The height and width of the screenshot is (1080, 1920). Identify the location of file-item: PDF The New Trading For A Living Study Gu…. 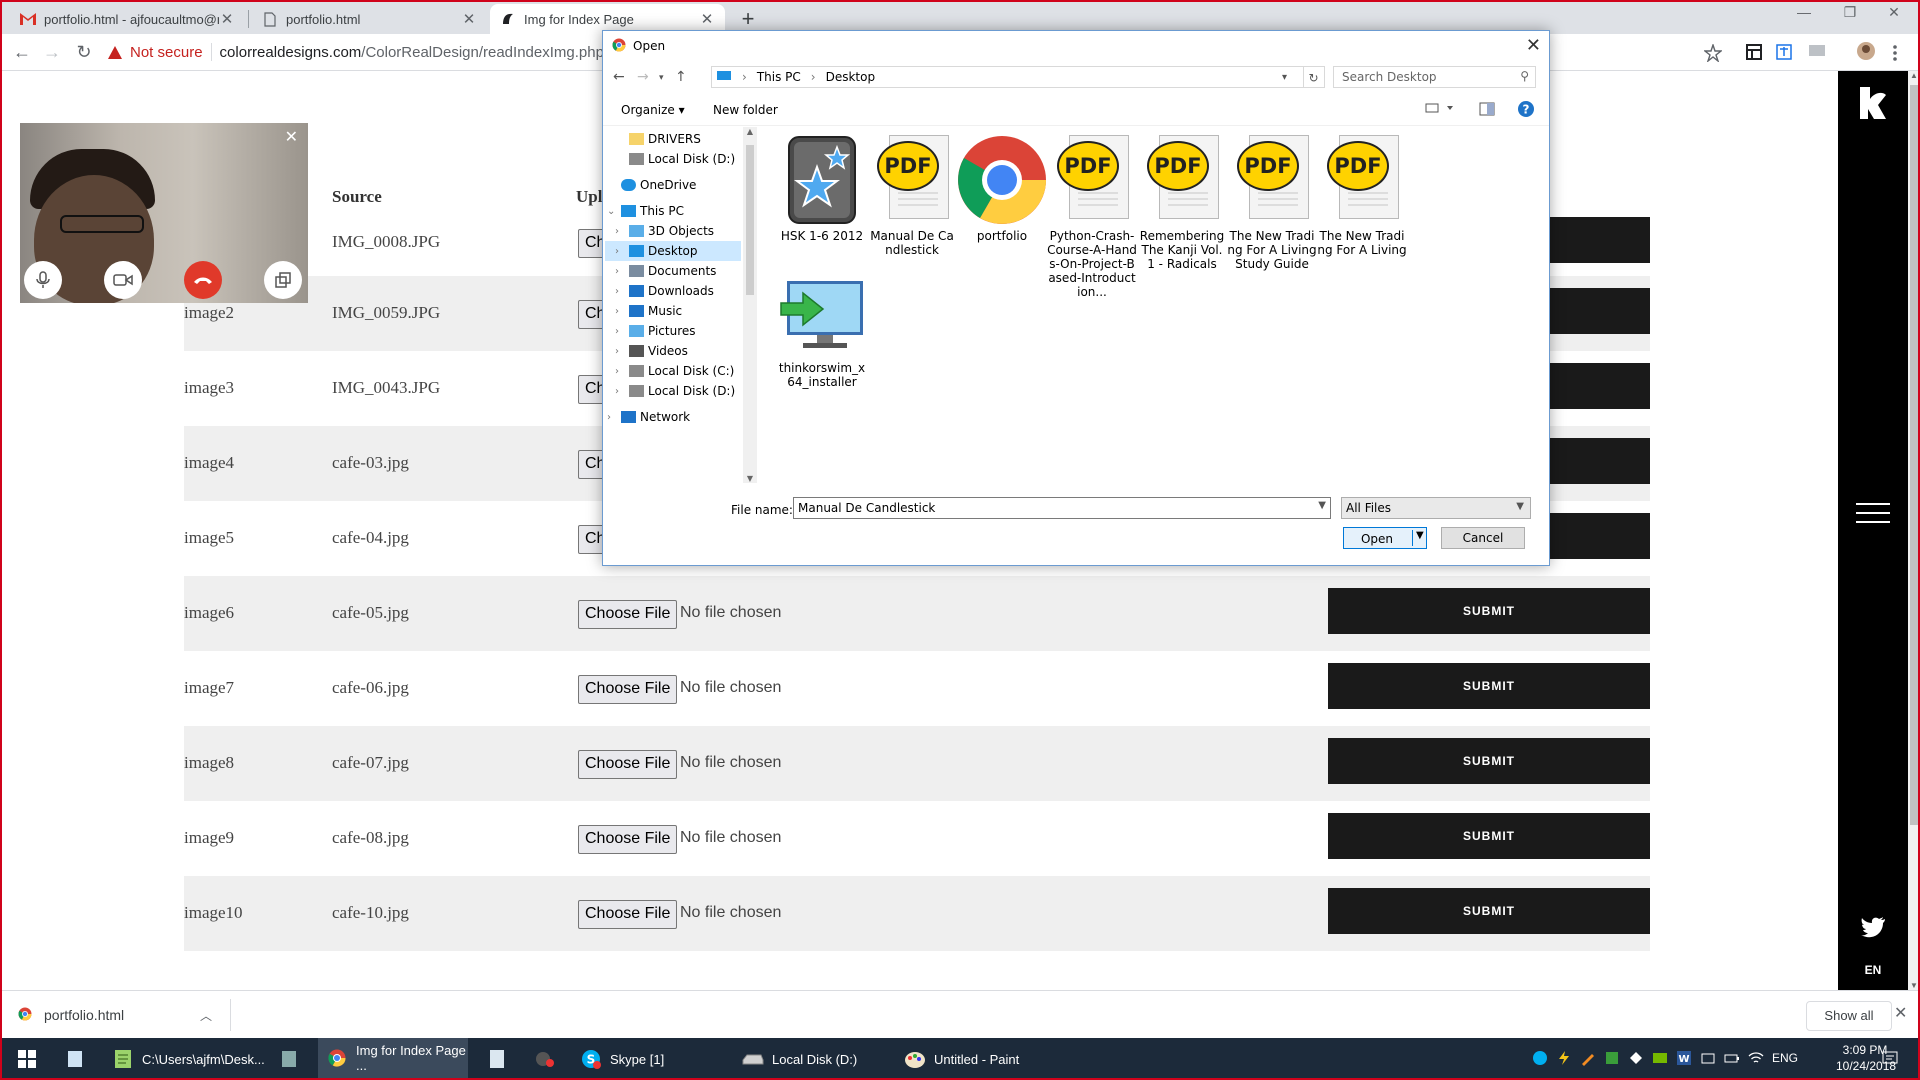
(1272, 203).